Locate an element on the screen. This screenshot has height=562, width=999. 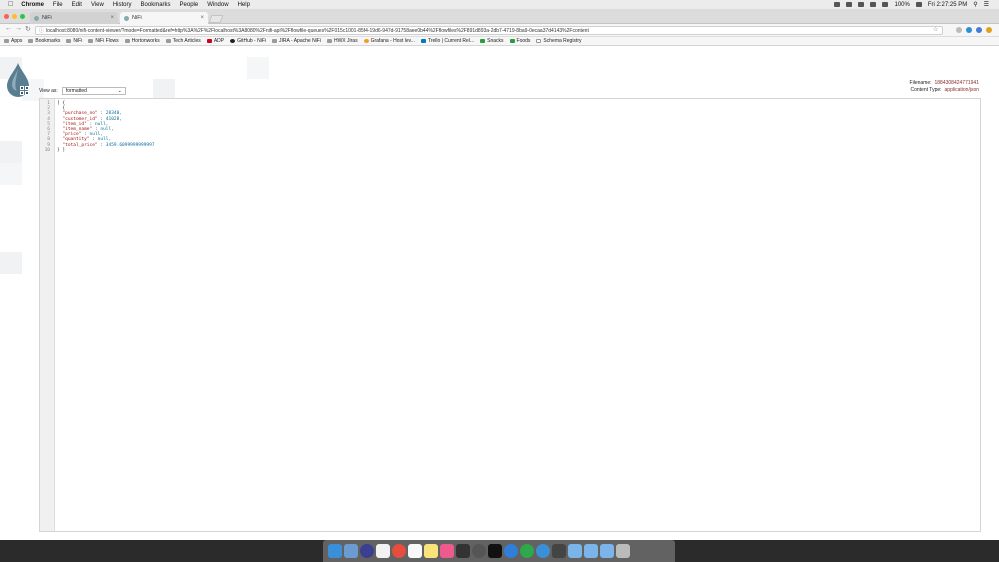
view-as-control: View as: formatted ⌄ is located at coordinates (82, 91).